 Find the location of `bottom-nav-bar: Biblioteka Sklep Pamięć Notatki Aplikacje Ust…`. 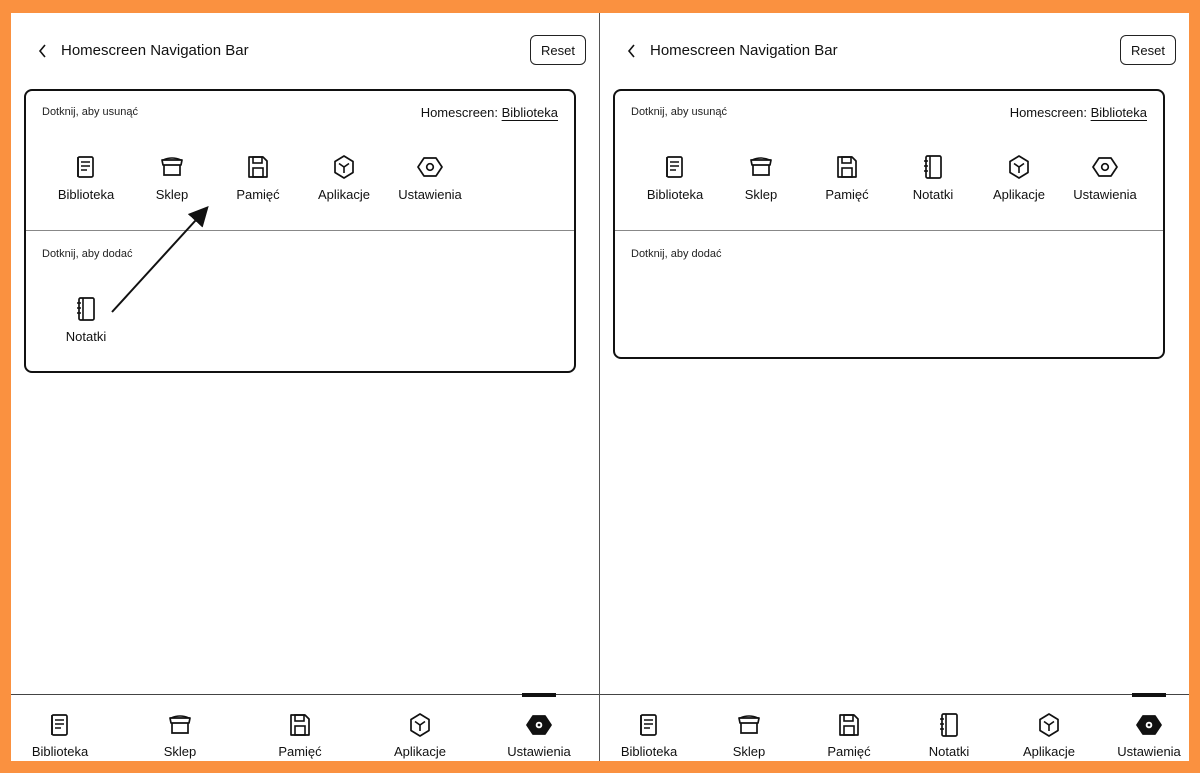

bottom-nav-bar: Biblioteka Sklep Pamięć Notatki Aplikacje Ust… is located at coordinates (894, 727).